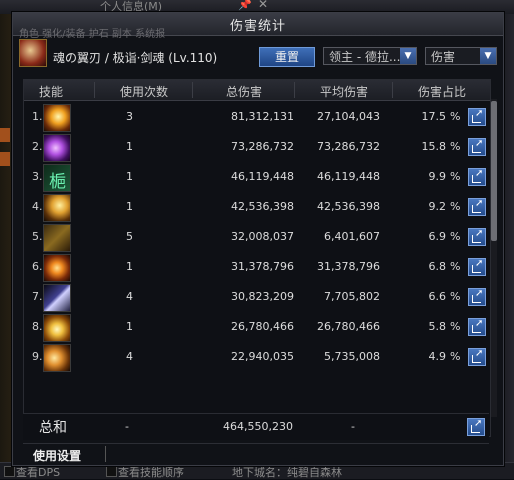 This screenshot has height=480, width=514. Describe the element at coordinates (53, 428) in the screenshot. I see `total-label: 总和` at that location.